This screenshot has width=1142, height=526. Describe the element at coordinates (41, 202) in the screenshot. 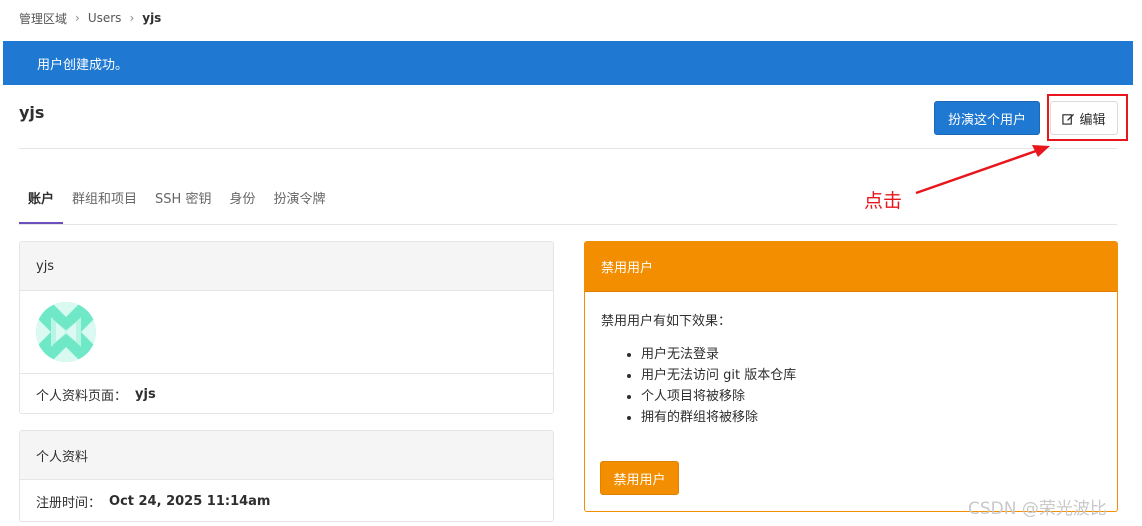

I see `tab-account: 账户` at that location.